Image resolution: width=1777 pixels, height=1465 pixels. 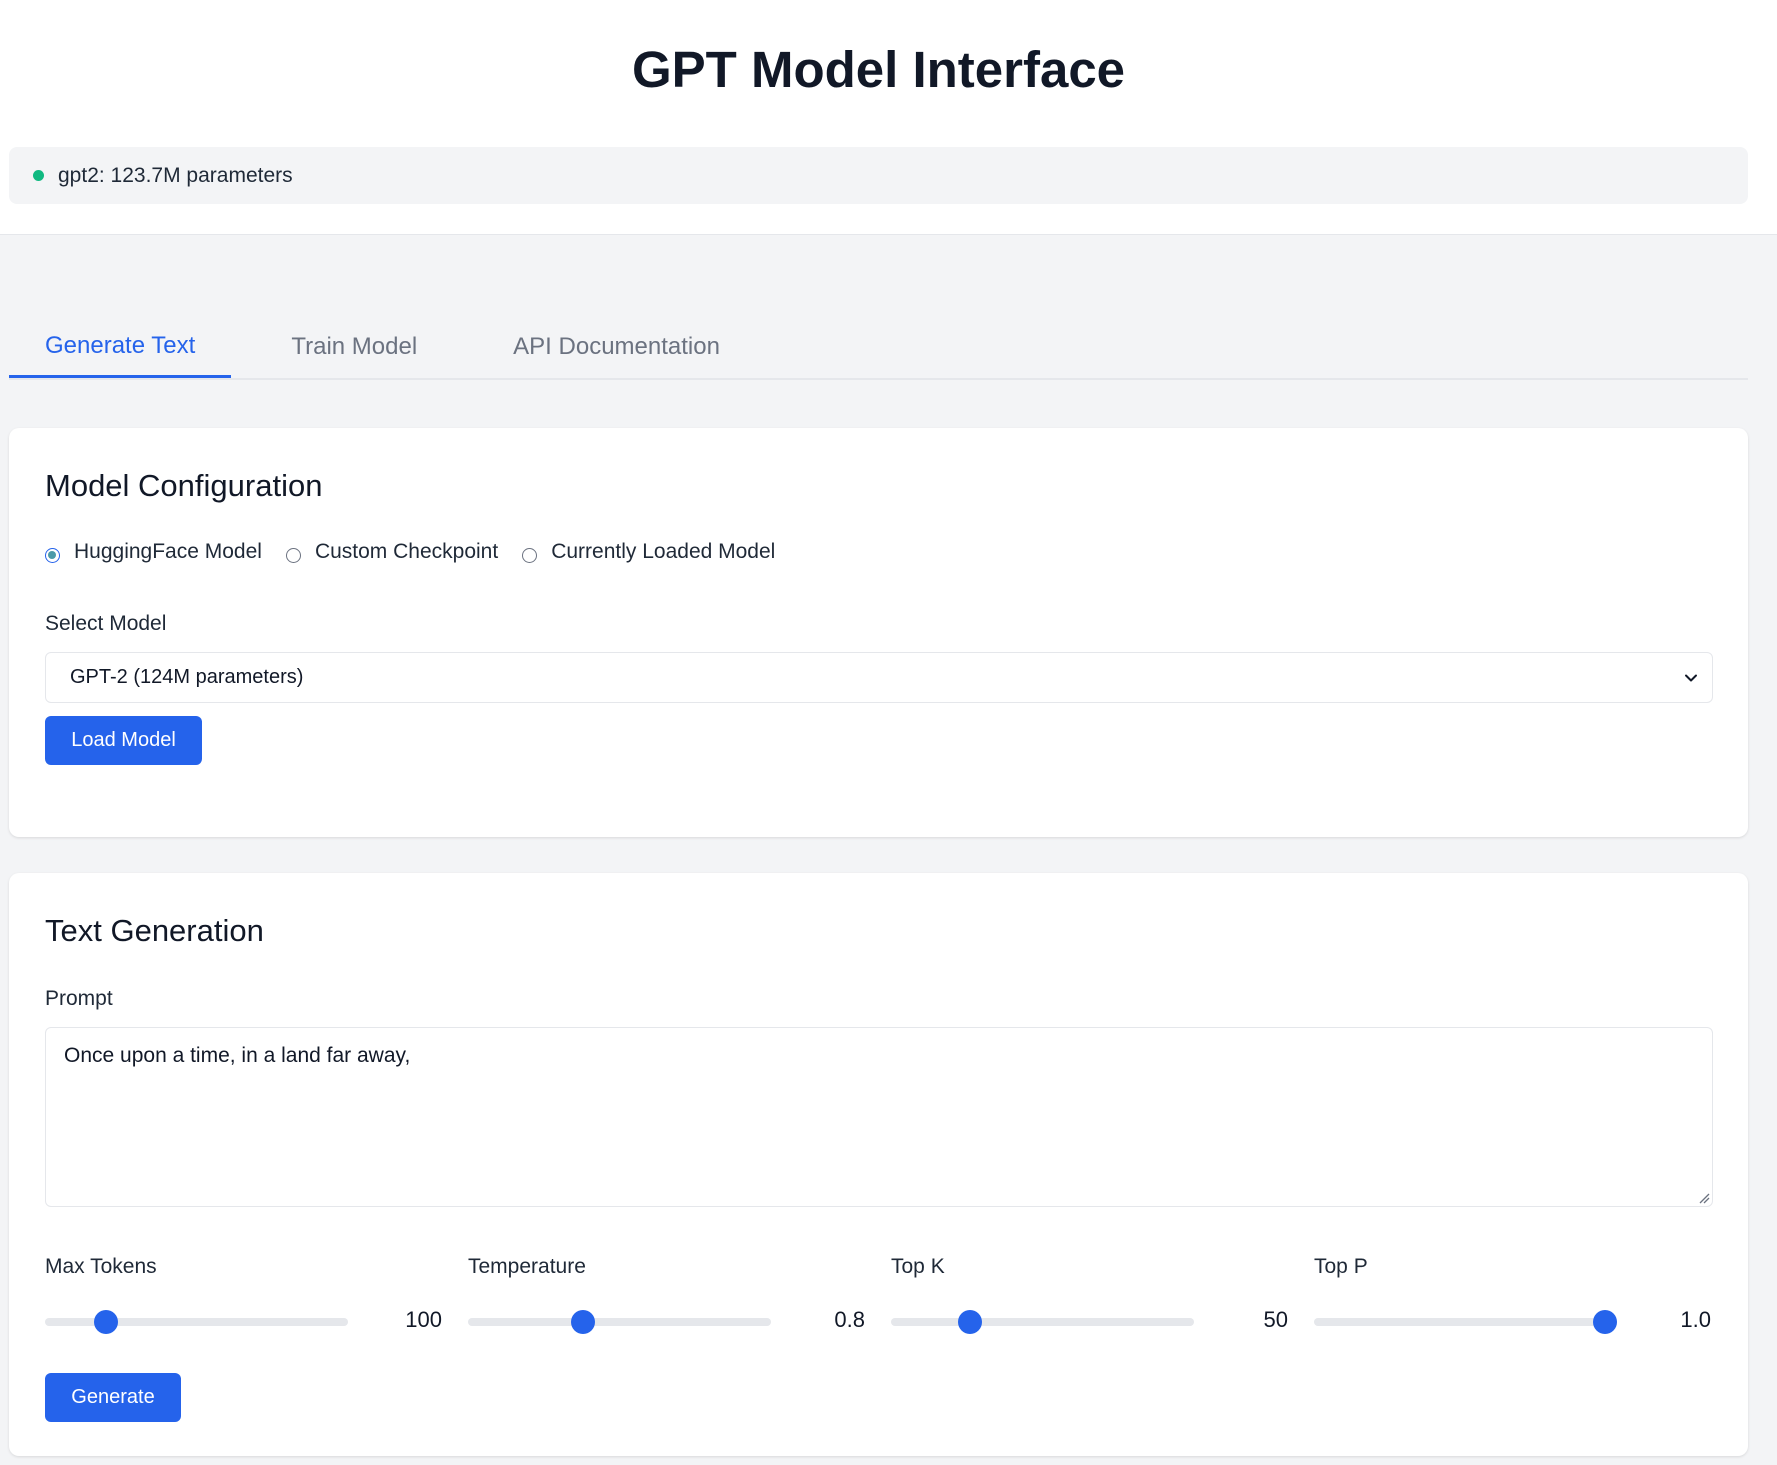 I want to click on radio-currently-loaded-model: Currently Loaded Model, so click(x=648, y=552).